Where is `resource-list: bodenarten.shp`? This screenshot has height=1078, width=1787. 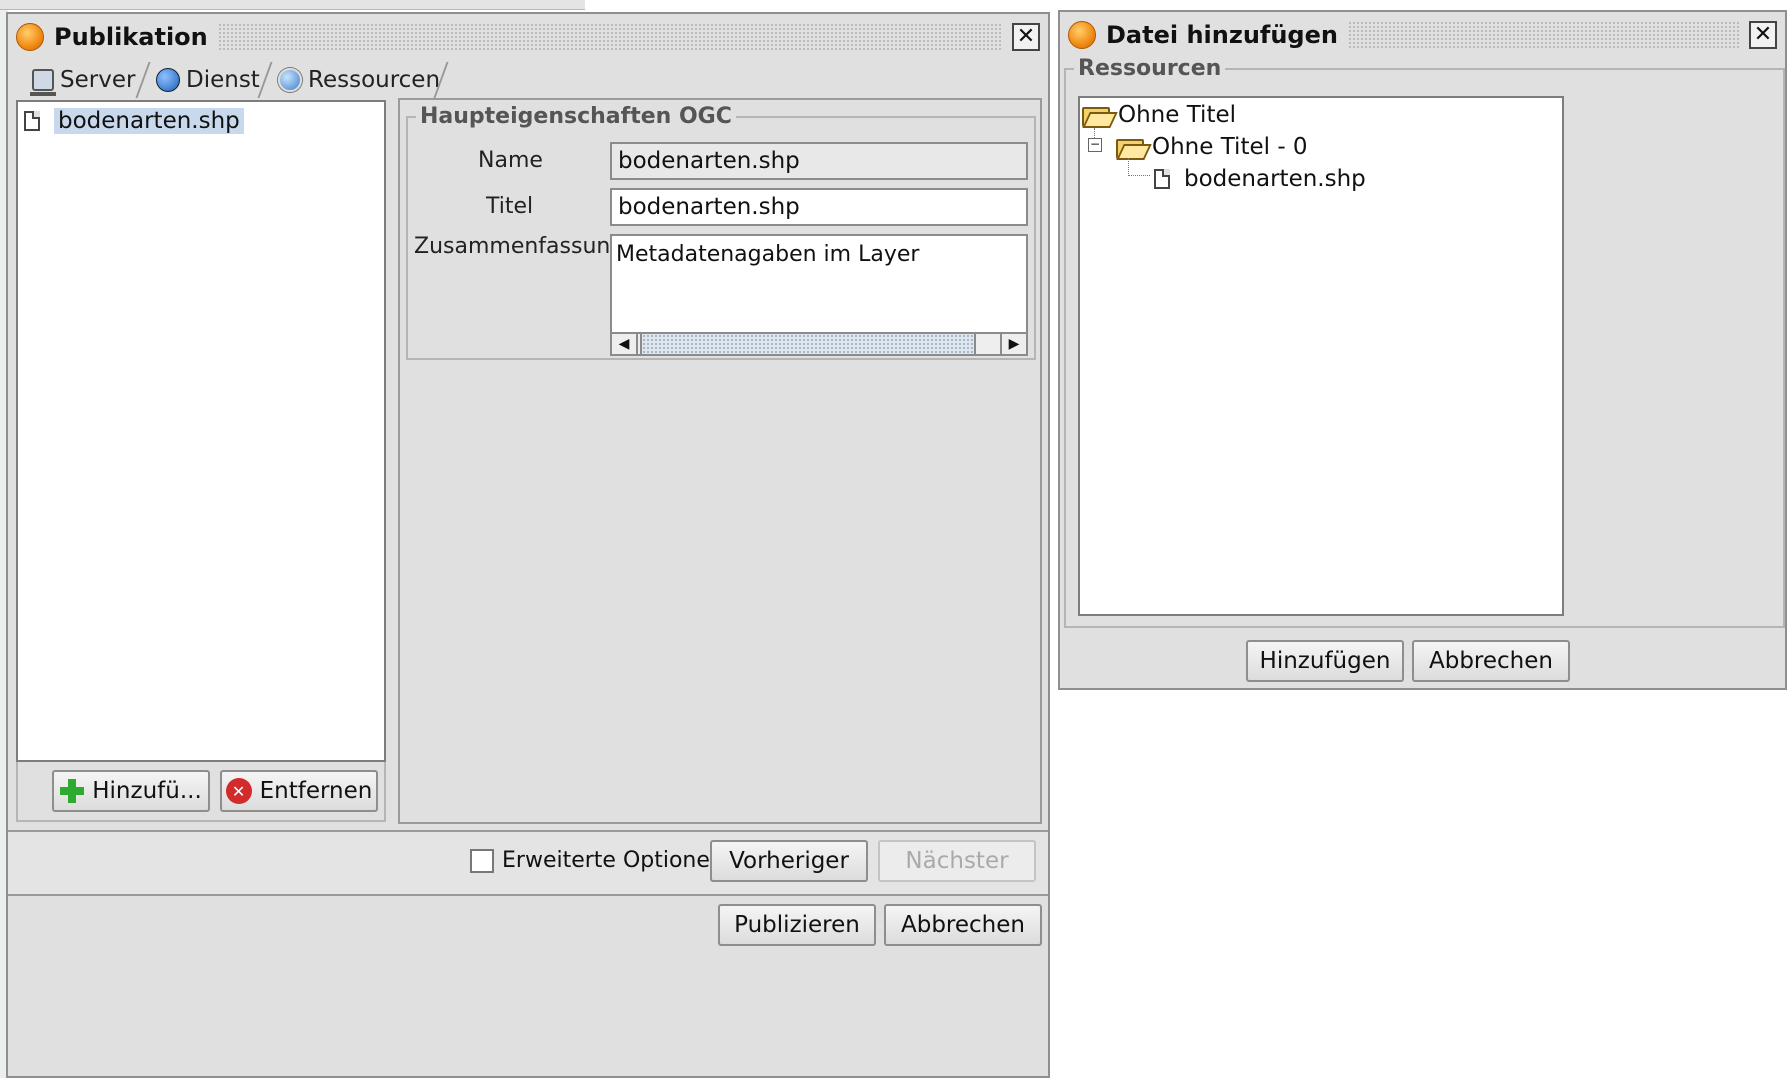
resource-list: bodenarten.shp is located at coordinates (201, 431).